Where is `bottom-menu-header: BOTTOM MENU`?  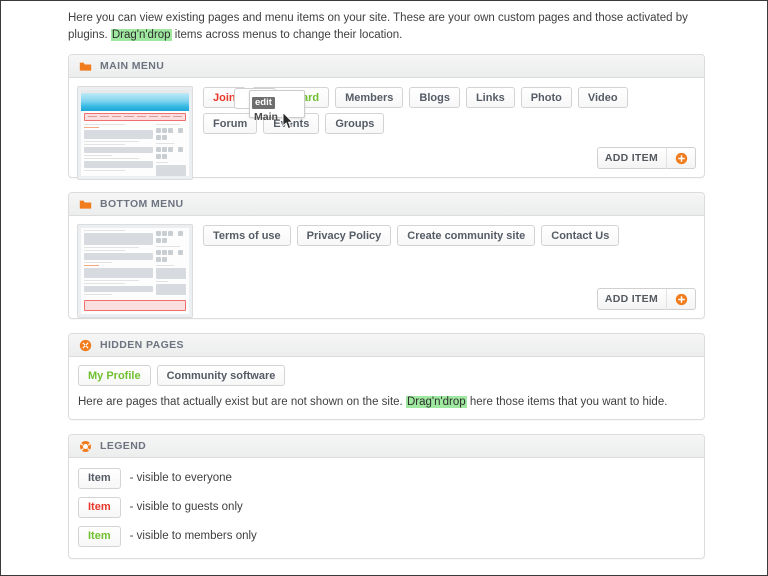 bottom-menu-header: BOTTOM MENU is located at coordinates (386, 204).